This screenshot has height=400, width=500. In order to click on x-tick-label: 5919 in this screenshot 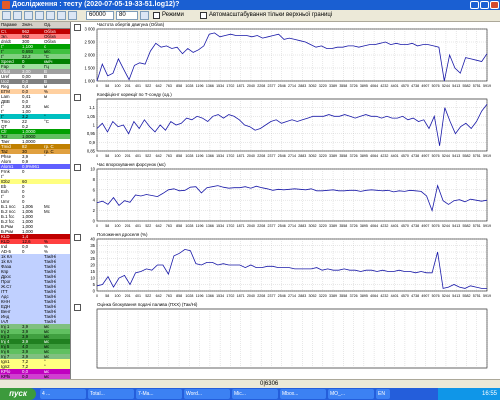, I will do `click(487, 156)`.